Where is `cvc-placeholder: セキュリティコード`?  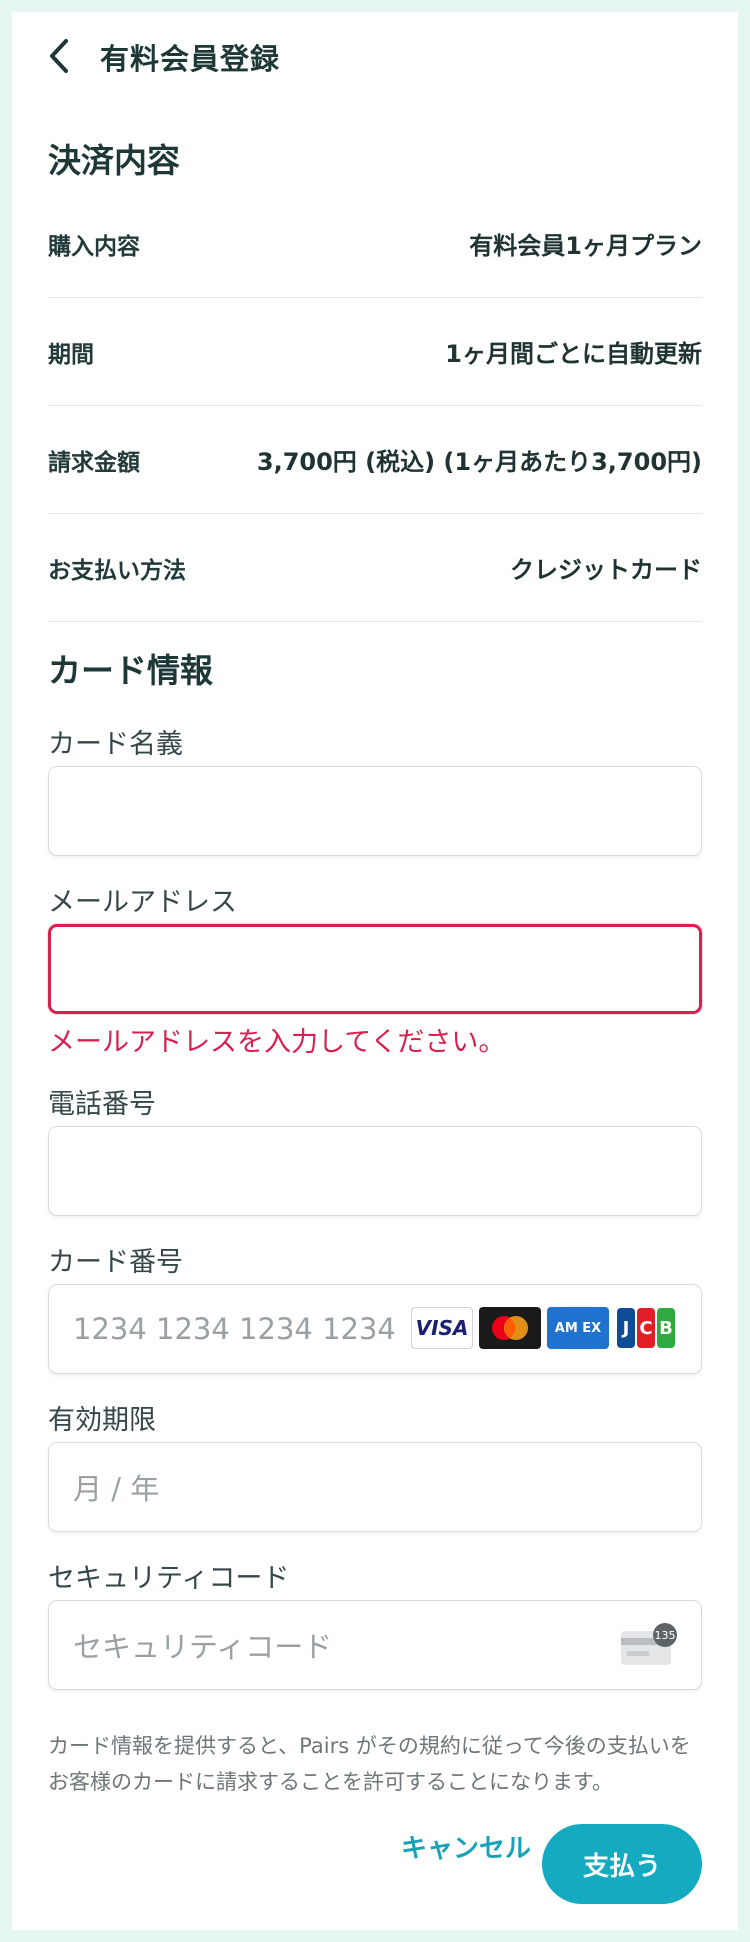
cvc-placeholder: セキュリティコード is located at coordinates (203, 1647).